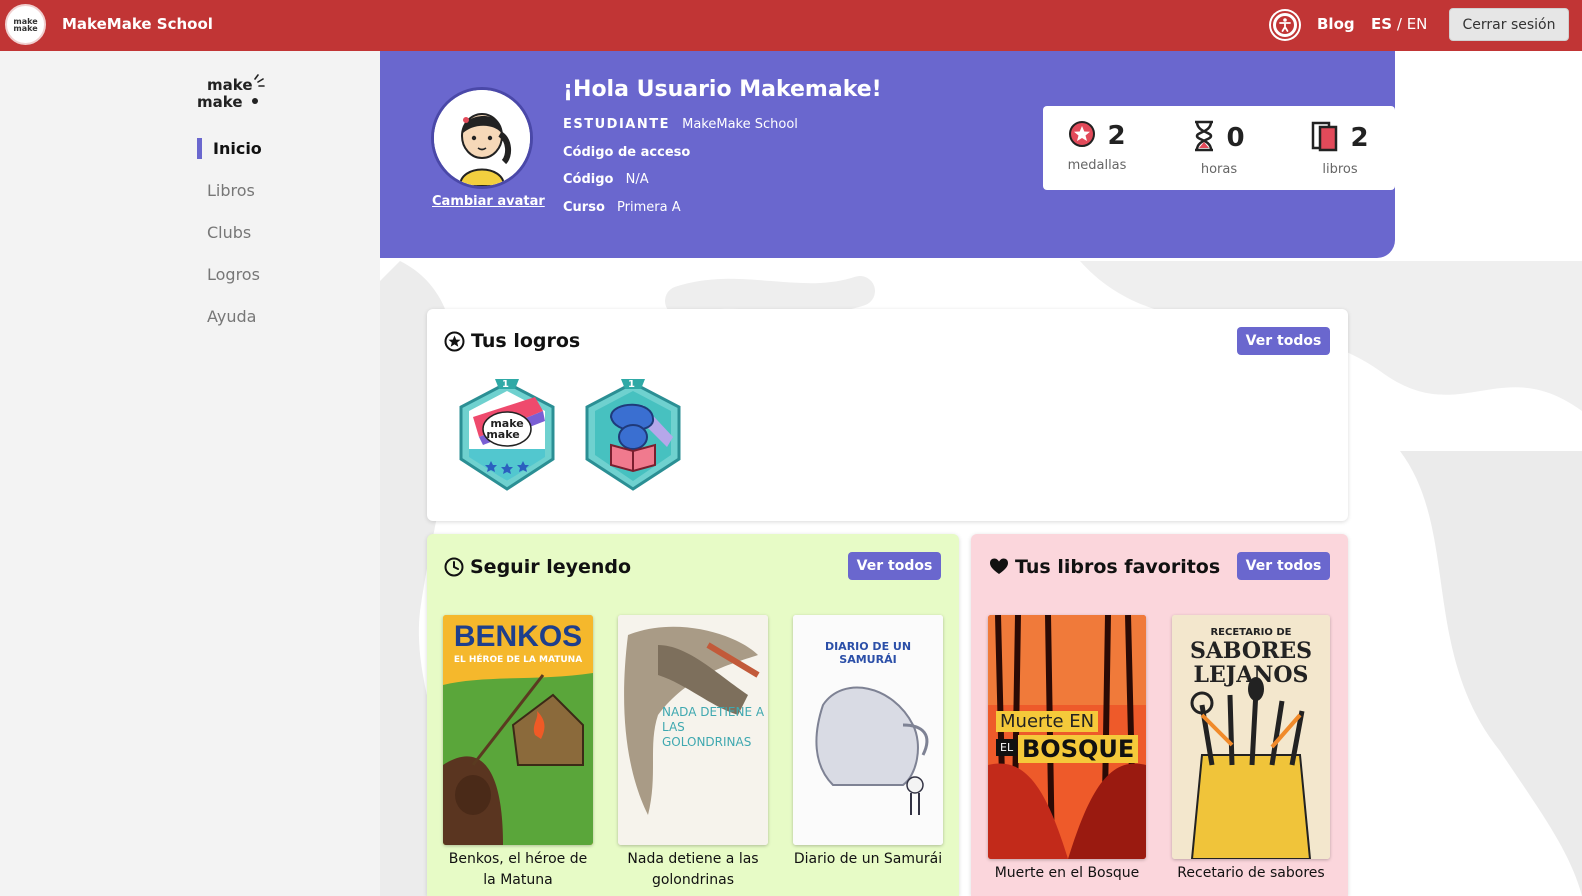 The height and width of the screenshot is (896, 1582). I want to click on cover-title-top: RECETARIO DE, so click(1251, 632).